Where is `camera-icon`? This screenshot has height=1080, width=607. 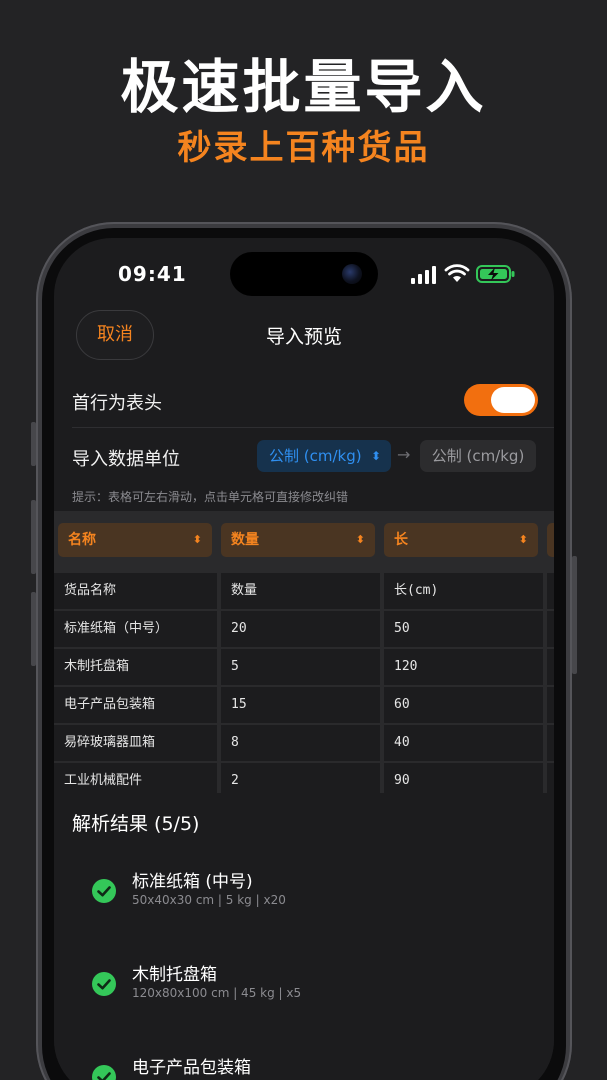 camera-icon is located at coordinates (352, 274).